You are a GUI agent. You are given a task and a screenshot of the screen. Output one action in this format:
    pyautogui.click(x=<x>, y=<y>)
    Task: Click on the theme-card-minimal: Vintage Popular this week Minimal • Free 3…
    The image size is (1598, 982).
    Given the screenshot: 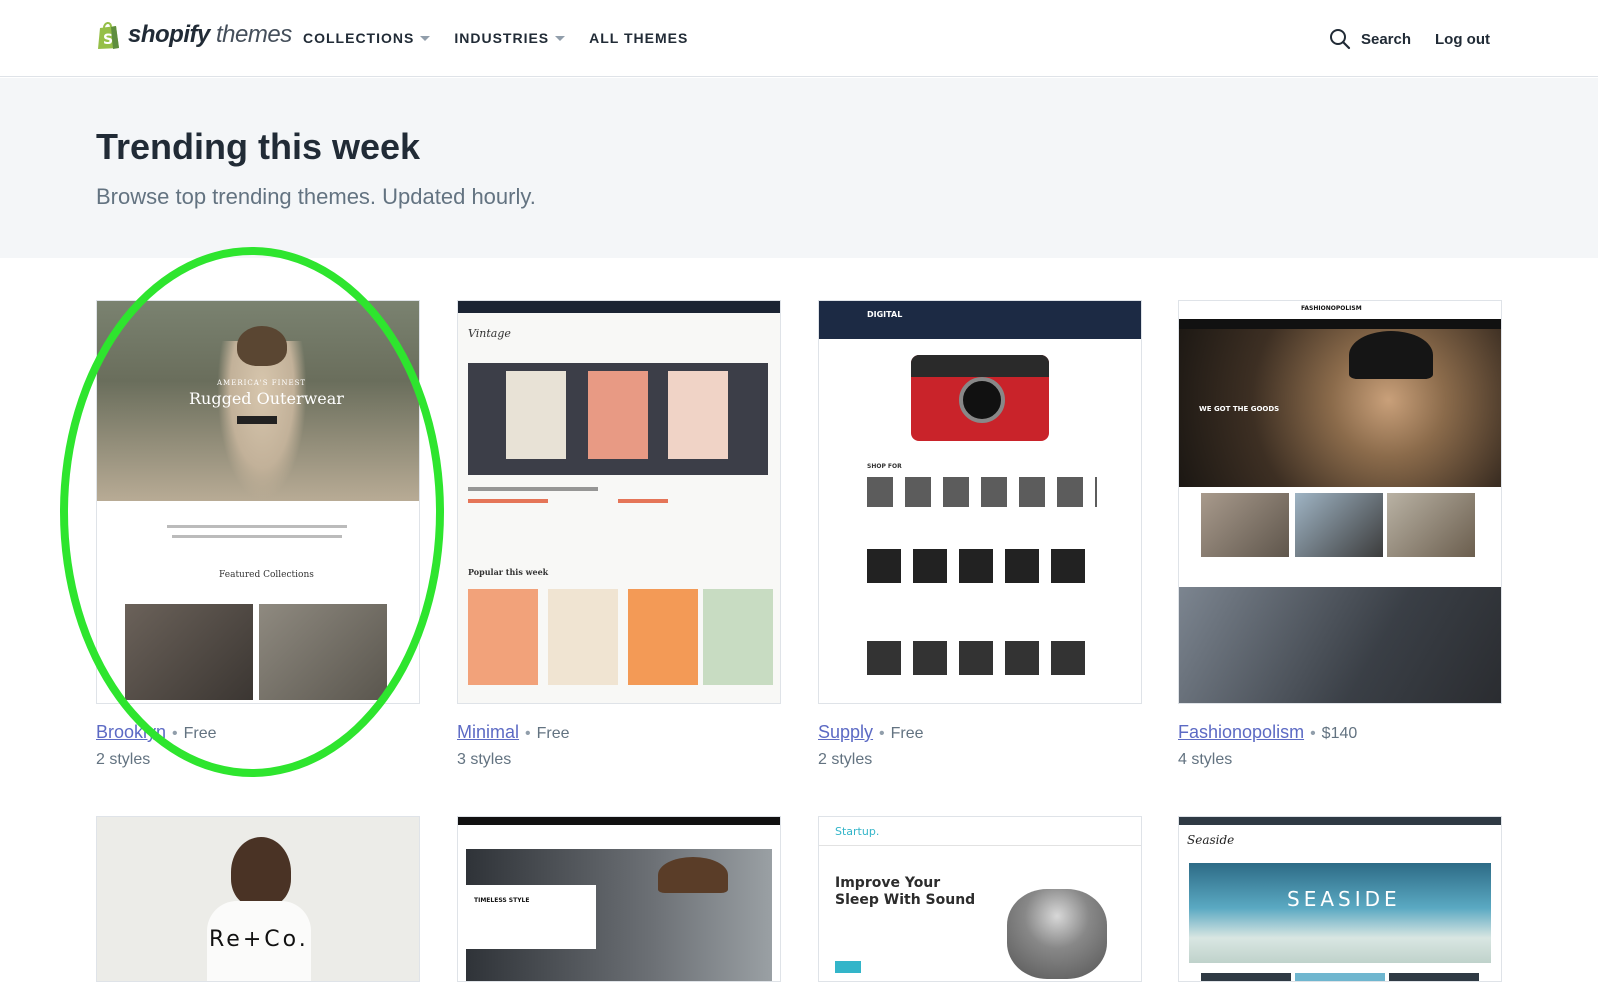 What is the action you would take?
    pyautogui.click(x=619, y=534)
    